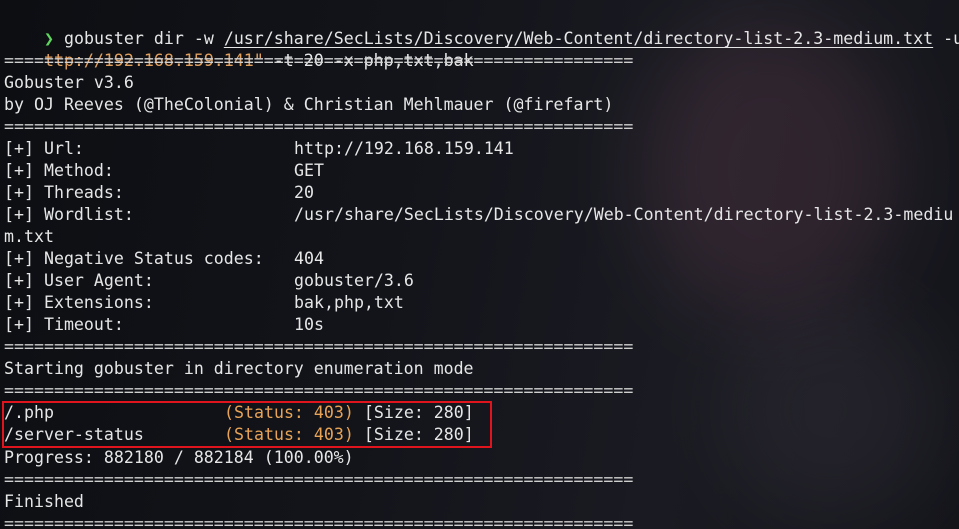 The height and width of the screenshot is (529, 959). Describe the element at coordinates (164, 171) in the screenshot. I see `config-row-method: [+] Method: GET` at that location.